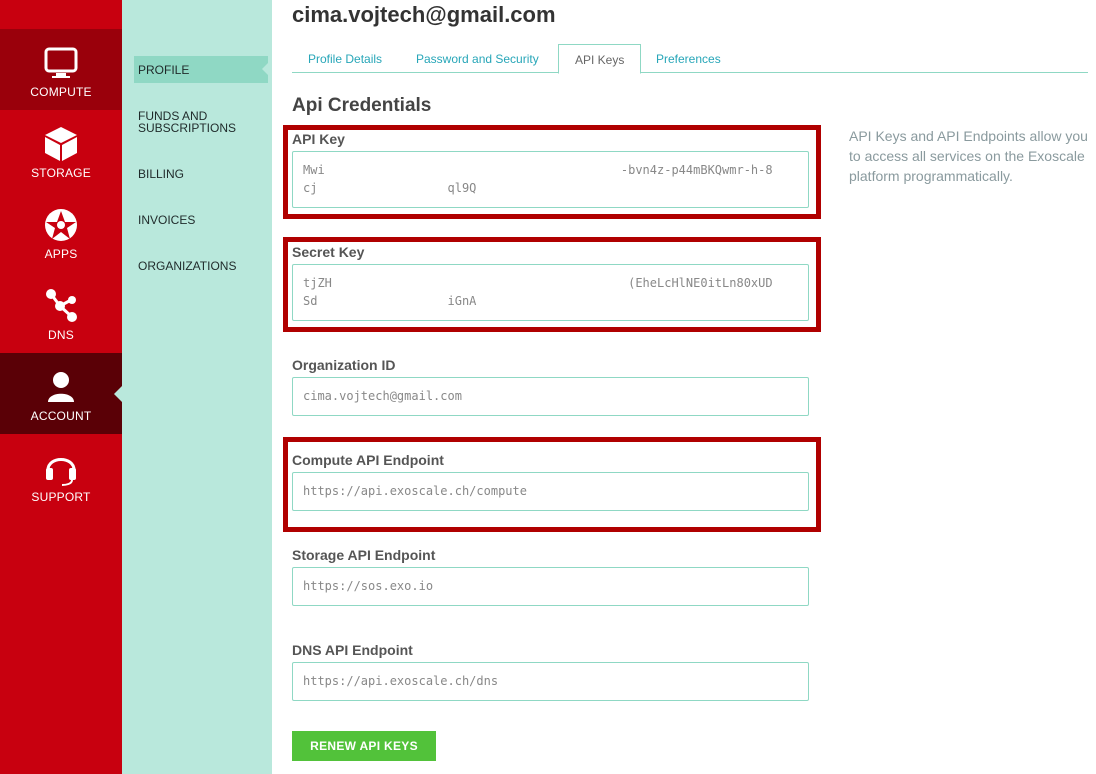 The height and width of the screenshot is (774, 1096). Describe the element at coordinates (200, 122) in the screenshot. I see `subnav-item-funds: FUNDS AND SUBSCRIPTIONS` at that location.